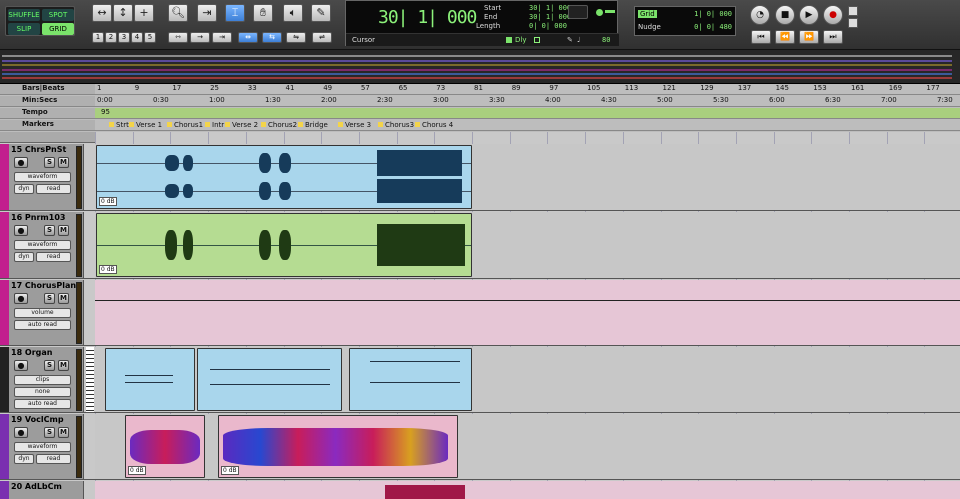 This screenshot has height=499, width=960. I want to click on grid-label: Grid, so click(647, 14).